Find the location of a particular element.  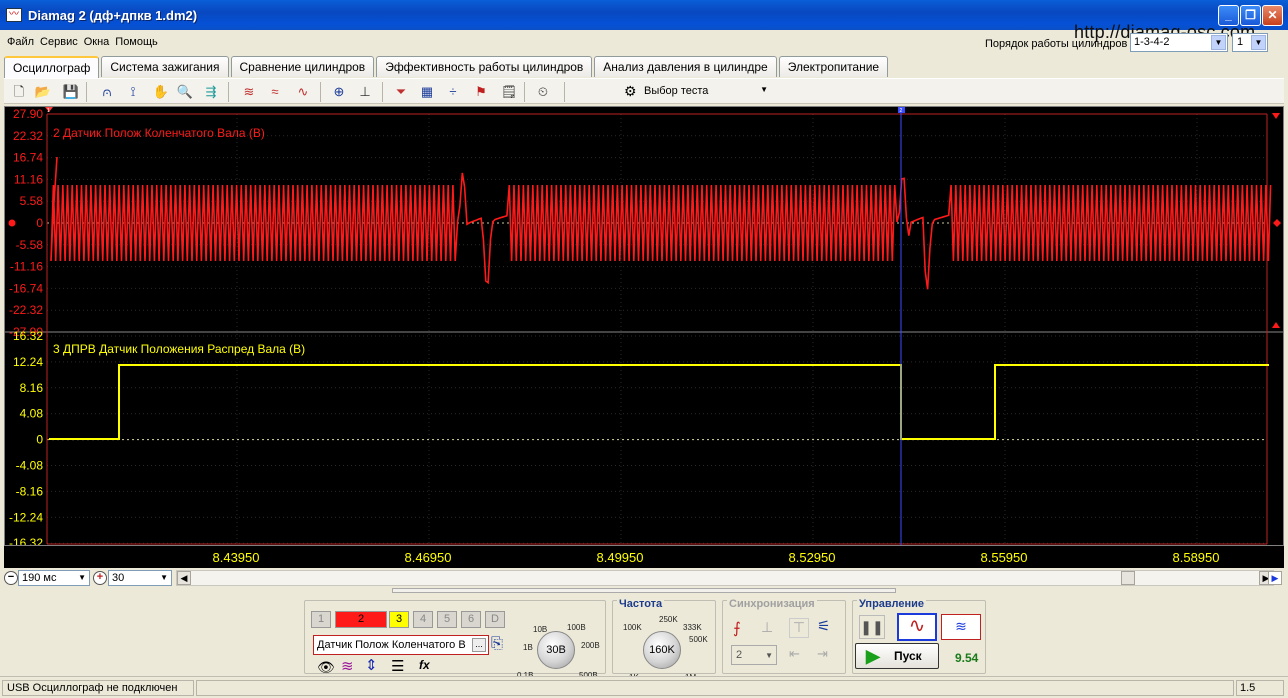

channel-d-button: D is located at coordinates (495, 619).